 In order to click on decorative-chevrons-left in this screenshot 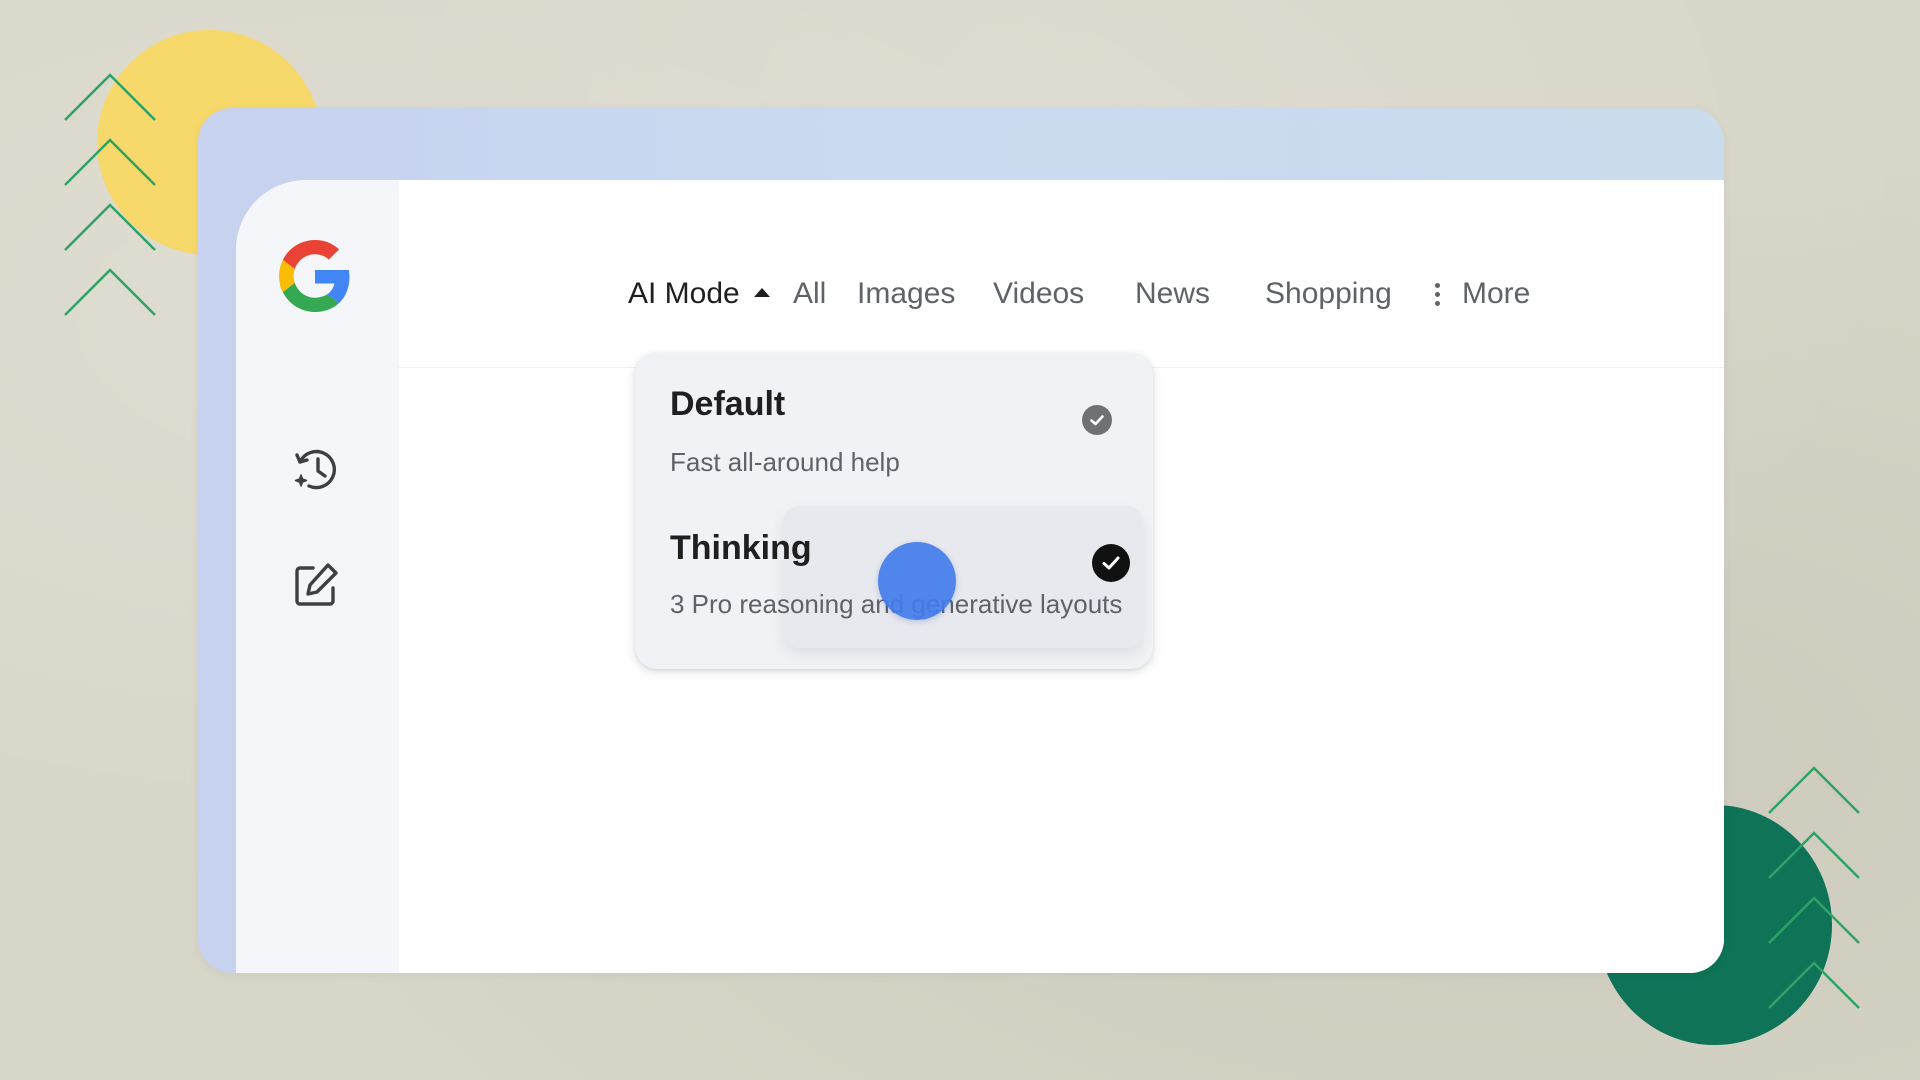, I will do `click(110, 194)`.